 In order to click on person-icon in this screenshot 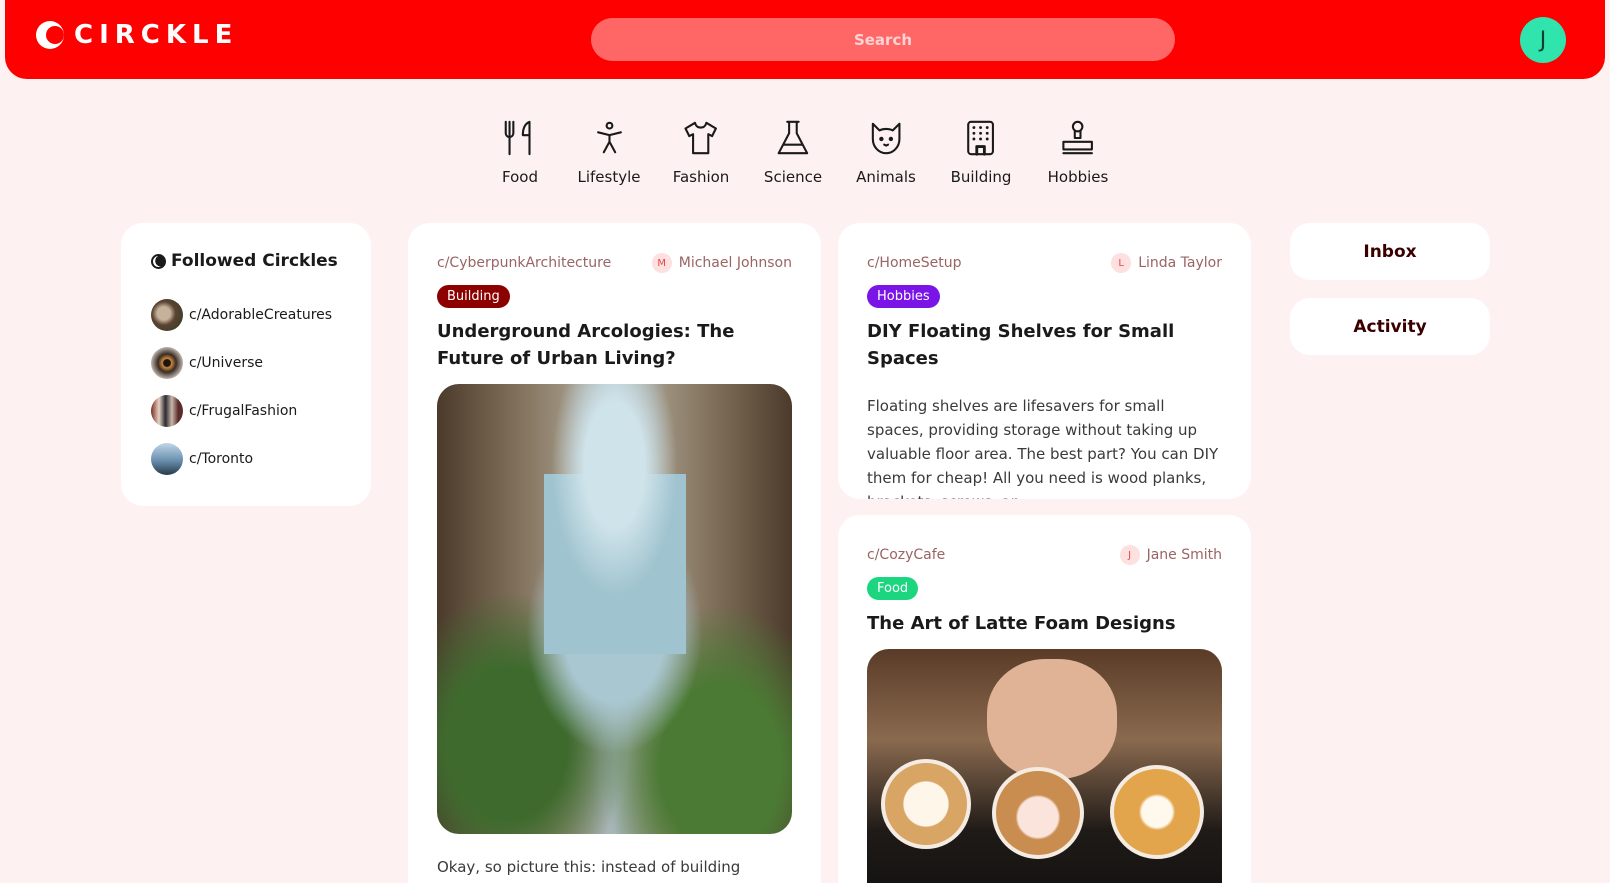, I will do `click(609, 137)`.